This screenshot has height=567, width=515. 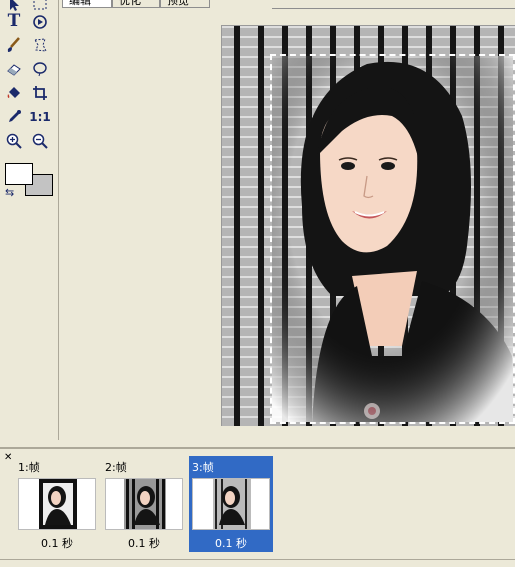 What do you see at coordinates (14, 21) in the screenshot?
I see `text-tool-icon: T` at bounding box center [14, 21].